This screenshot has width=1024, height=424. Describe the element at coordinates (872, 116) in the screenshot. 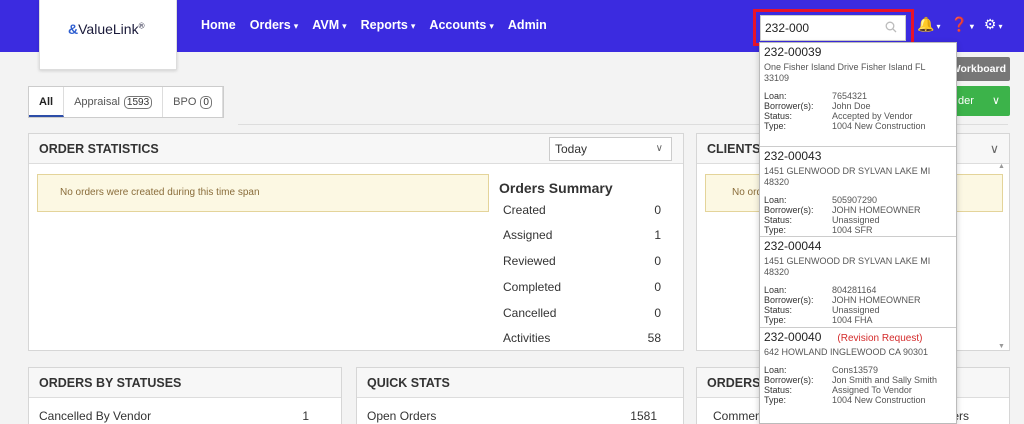

I see `status-value: Accepted by Vendor` at that location.